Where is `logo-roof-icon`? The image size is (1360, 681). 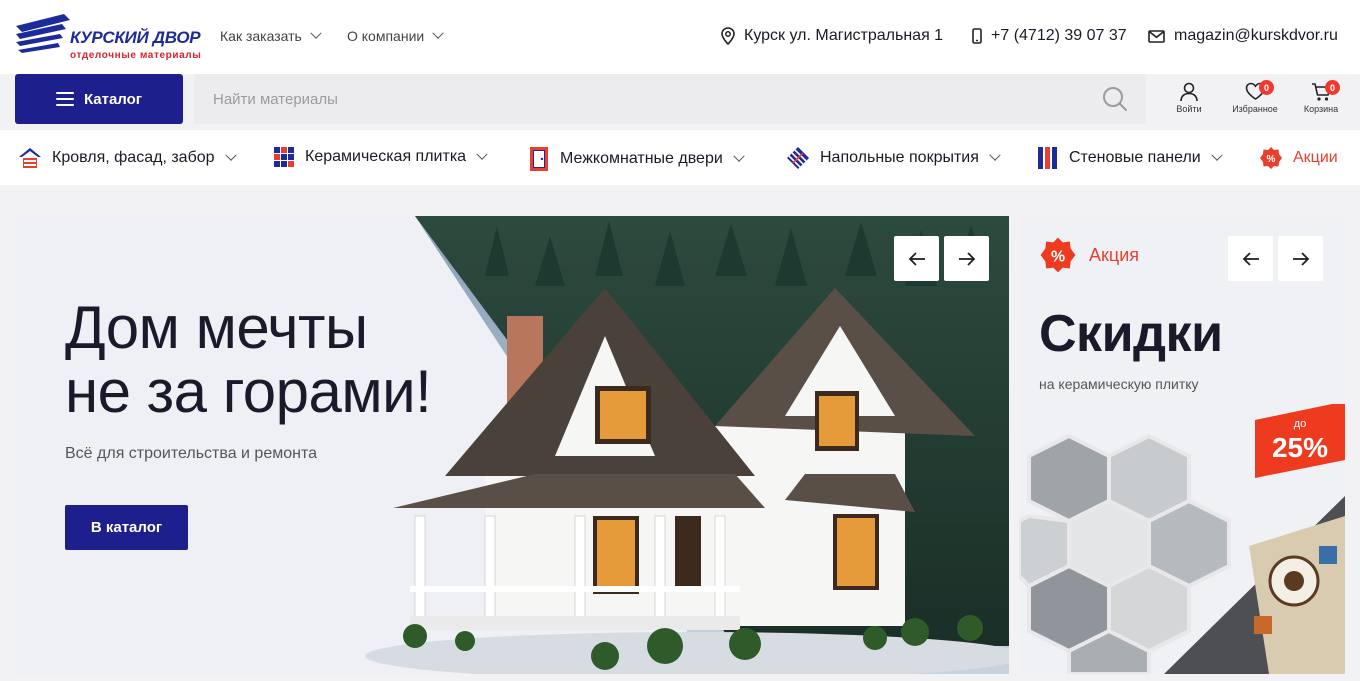 logo-roof-icon is located at coordinates (43, 33).